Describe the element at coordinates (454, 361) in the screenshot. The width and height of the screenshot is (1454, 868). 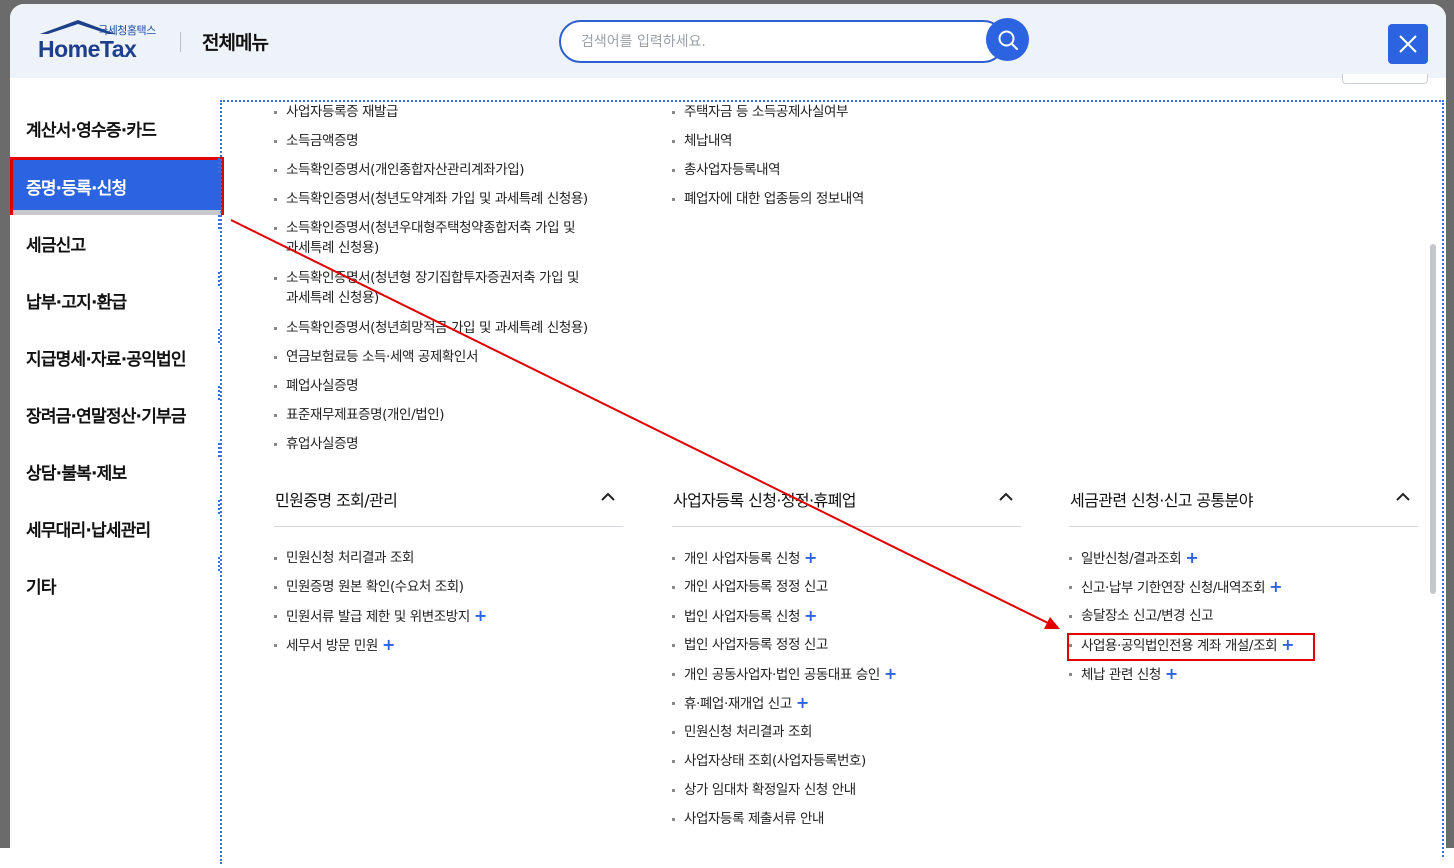
I see `list-item: 연금보험료등 소득·세액 공제확인서` at that location.